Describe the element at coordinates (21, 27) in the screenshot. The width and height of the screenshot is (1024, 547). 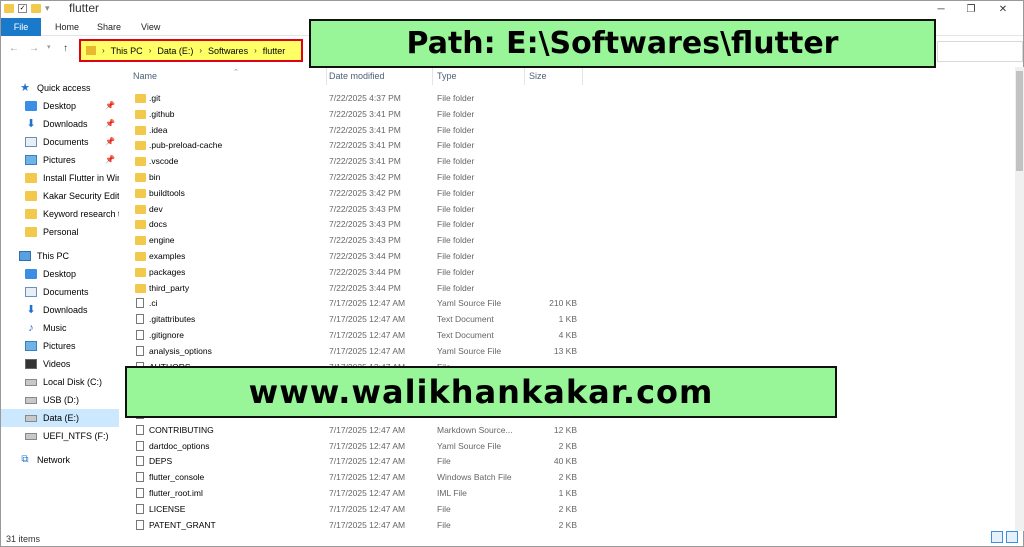
I see `tab-file: File` at that location.